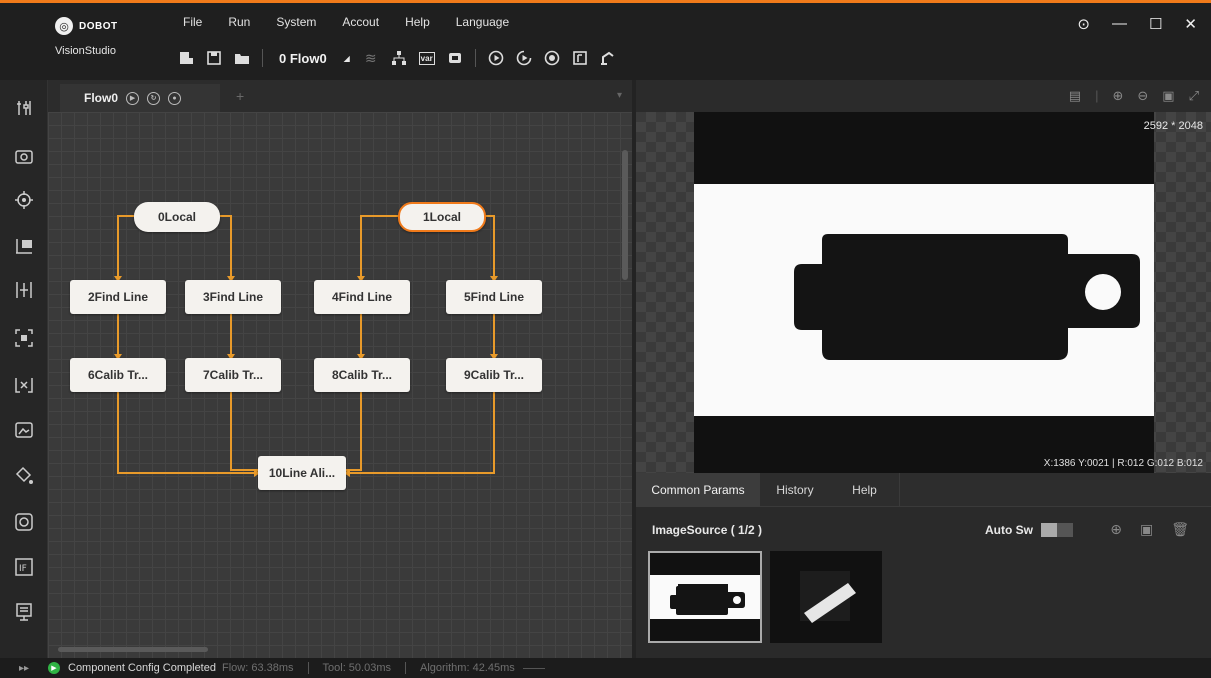  I want to click on stop-icon, so click(552, 58).